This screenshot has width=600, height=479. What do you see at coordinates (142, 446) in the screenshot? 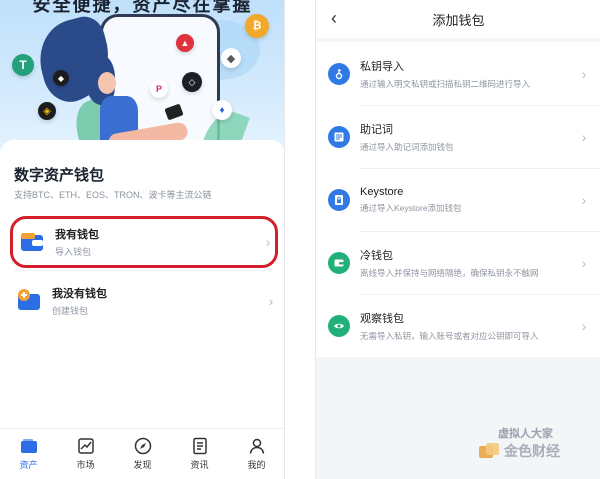
I see `compass-icon` at bounding box center [142, 446].